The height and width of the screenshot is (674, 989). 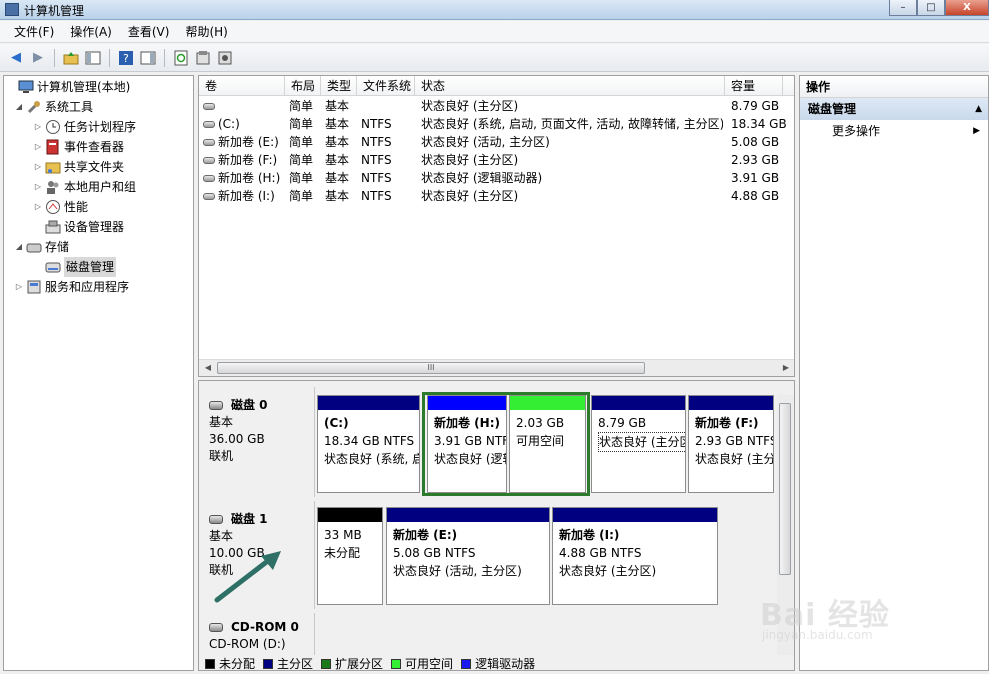 I want to click on partition-i: 新加卷 (I:) 4.88 GB NTFS 状态良好 (主分区), so click(x=635, y=556).